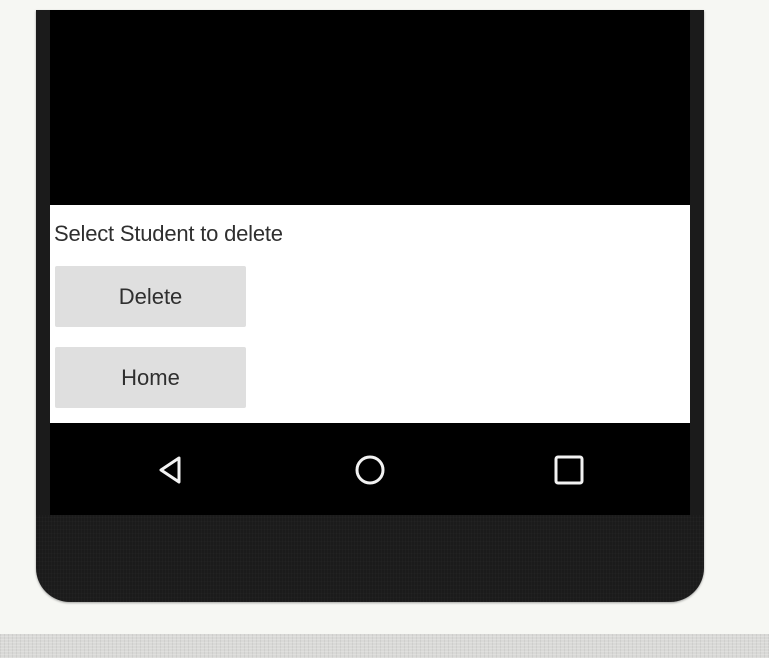 Image resolution: width=769 pixels, height=658 pixels. I want to click on android-navigation-bar, so click(370, 469).